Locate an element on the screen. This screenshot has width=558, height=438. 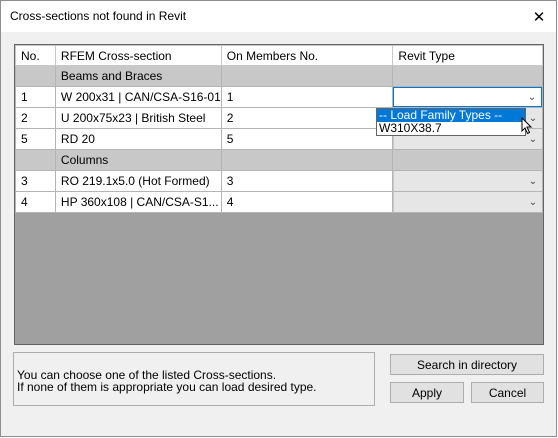
group-row: Columns is located at coordinates (279, 160).